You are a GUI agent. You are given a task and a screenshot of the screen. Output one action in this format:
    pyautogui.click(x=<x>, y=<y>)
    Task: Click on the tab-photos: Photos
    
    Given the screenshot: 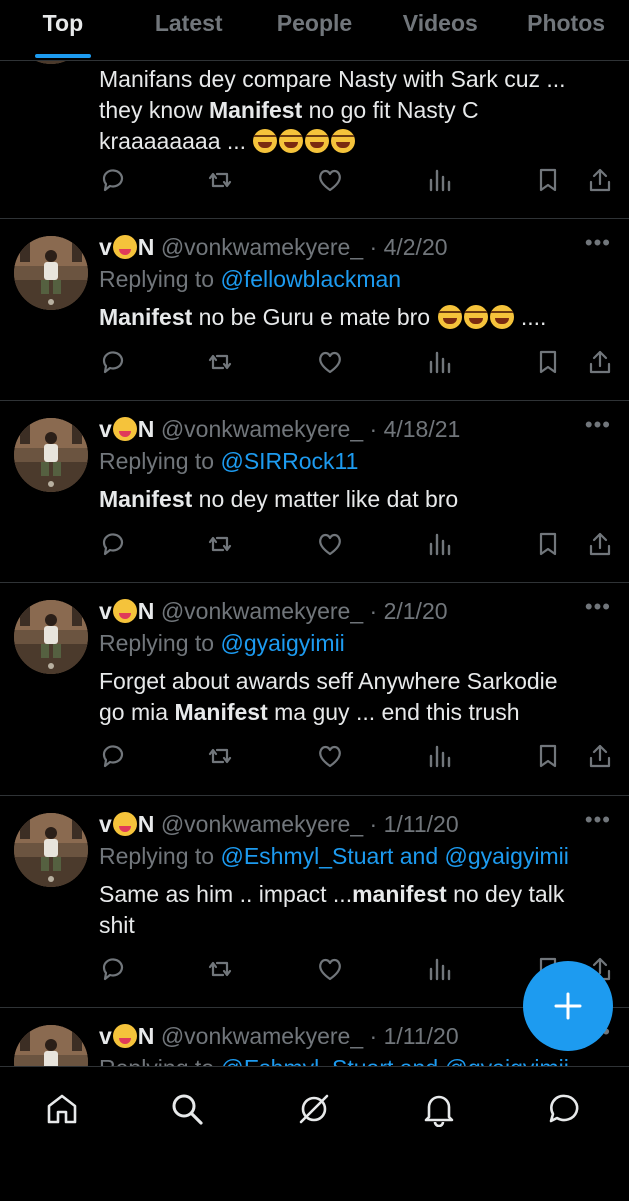 What is the action you would take?
    pyautogui.click(x=566, y=30)
    